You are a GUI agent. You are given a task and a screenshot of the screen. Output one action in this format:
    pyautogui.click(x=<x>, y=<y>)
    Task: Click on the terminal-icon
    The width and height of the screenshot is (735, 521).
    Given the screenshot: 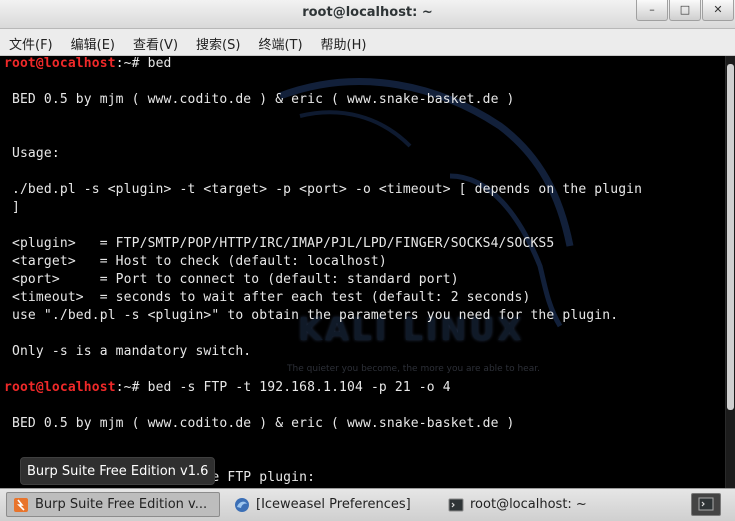 What is the action you would take?
    pyautogui.click(x=456, y=504)
    